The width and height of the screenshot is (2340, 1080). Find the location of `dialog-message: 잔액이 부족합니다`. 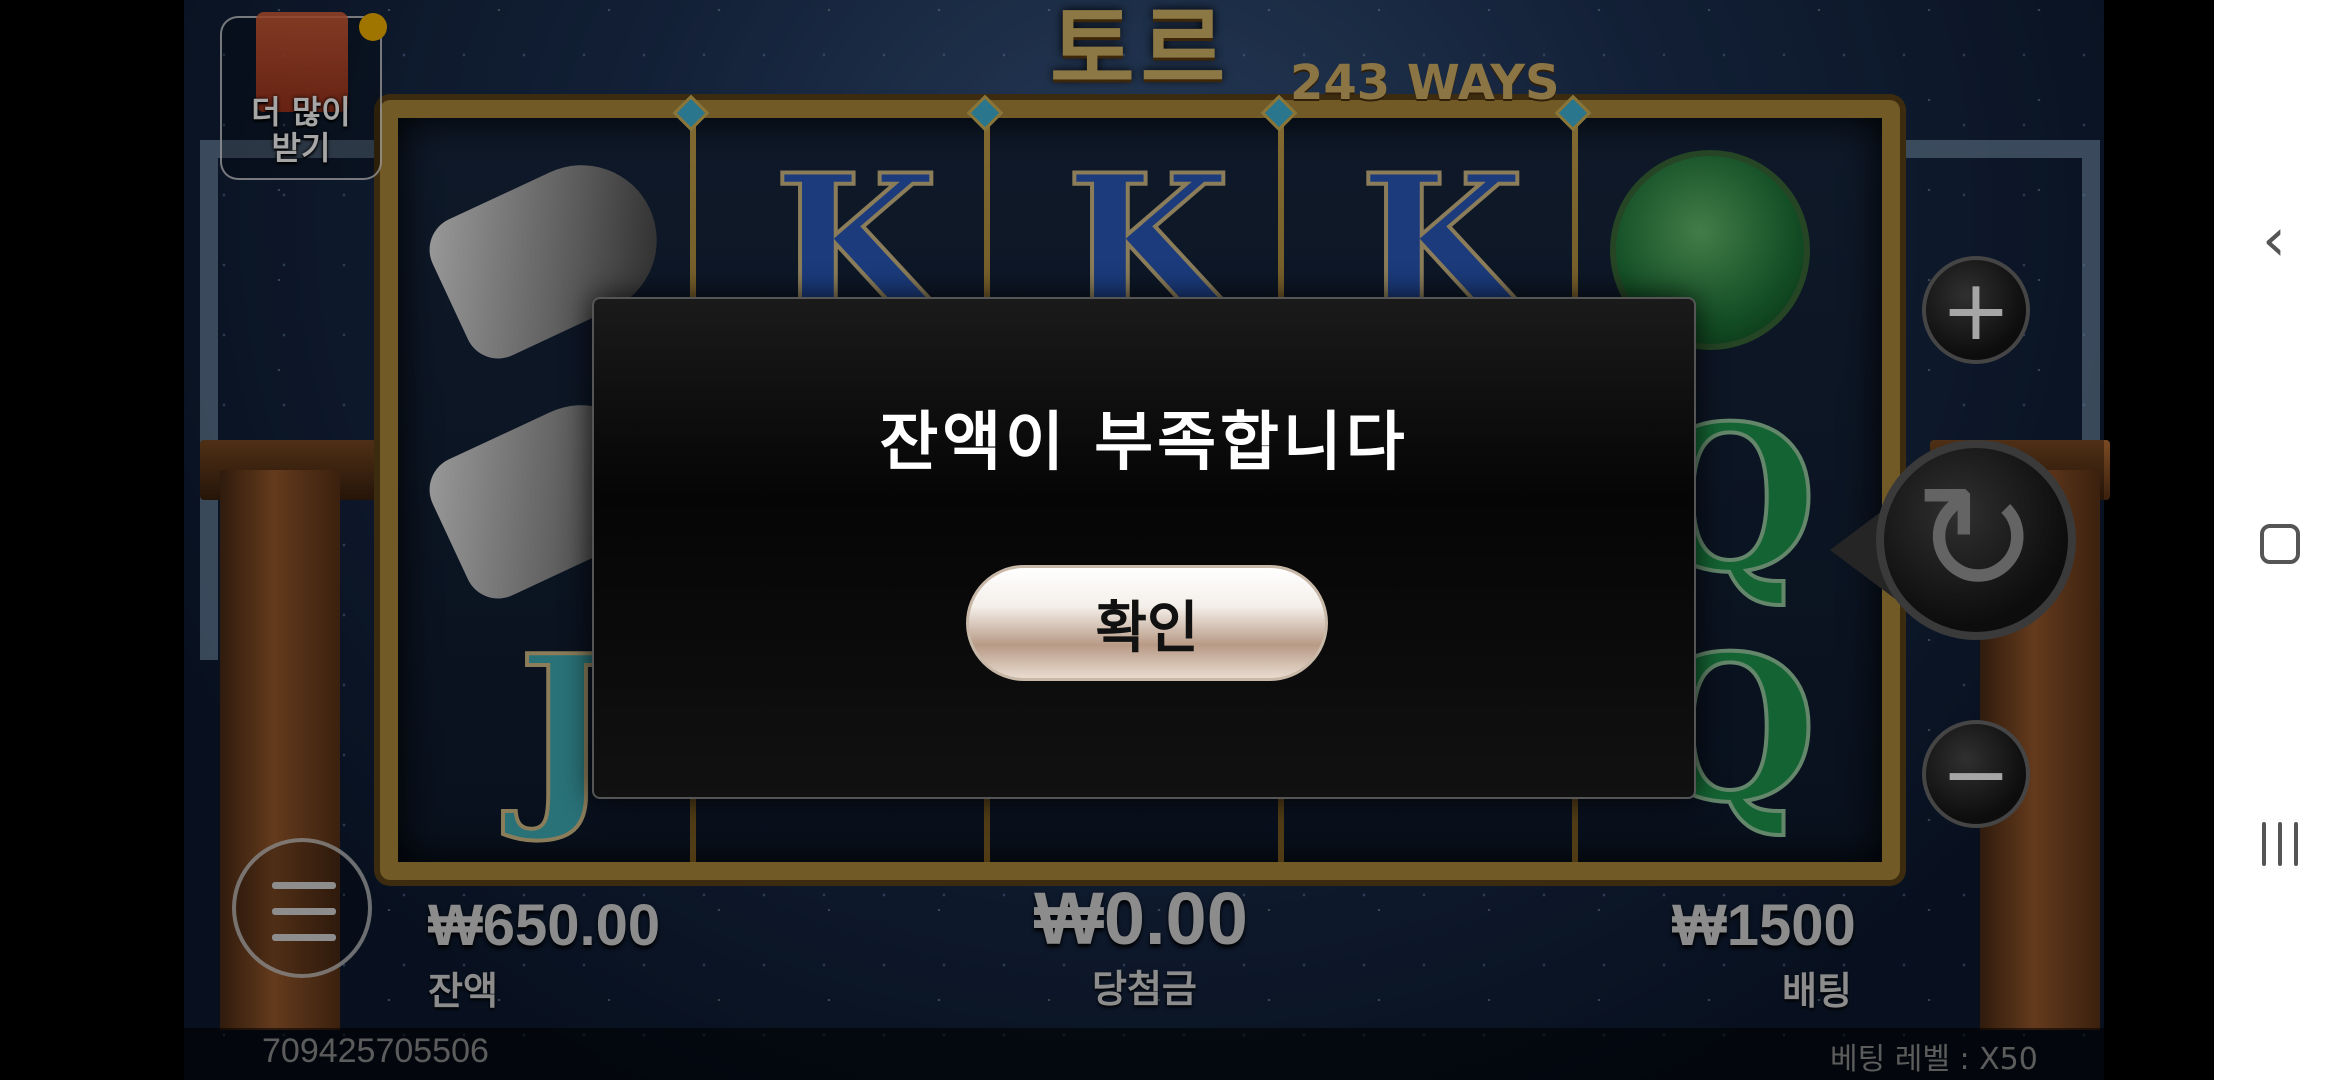

dialog-message: 잔액이 부족합니다 is located at coordinates (1144, 443).